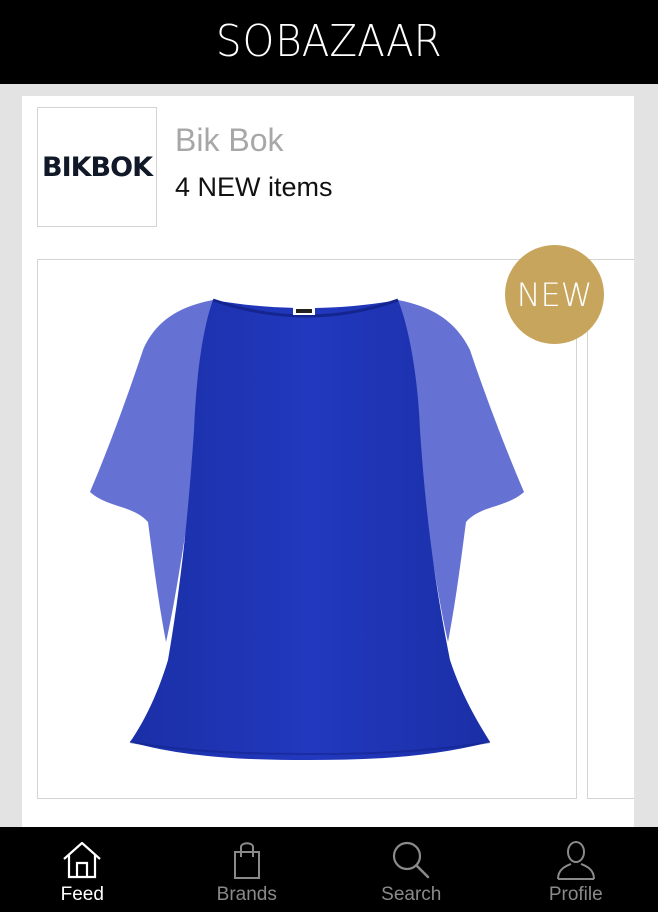 Image resolution: width=658 pixels, height=912 pixels. Describe the element at coordinates (411, 860) in the screenshot. I see `search-icon` at that location.